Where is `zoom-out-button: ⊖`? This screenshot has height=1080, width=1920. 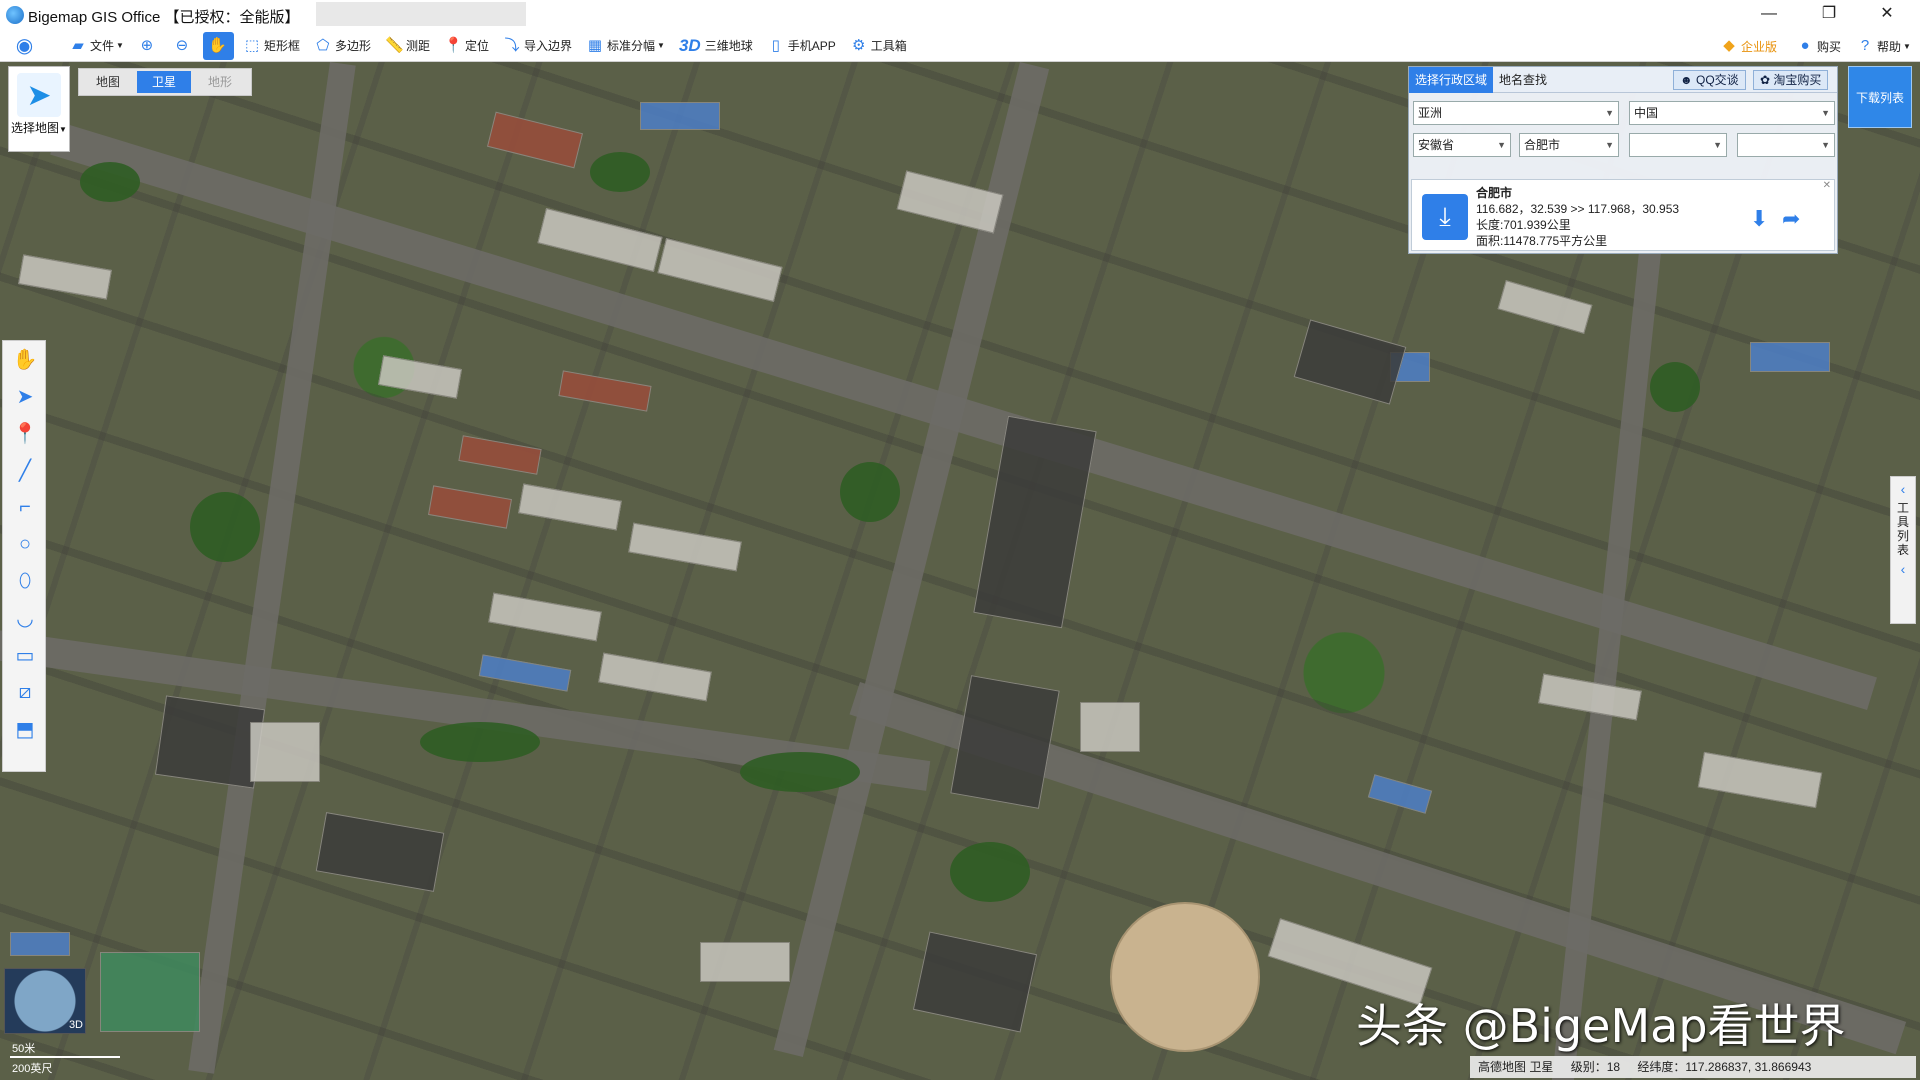
zoom-out-button: ⊖ is located at coordinates (183, 46).